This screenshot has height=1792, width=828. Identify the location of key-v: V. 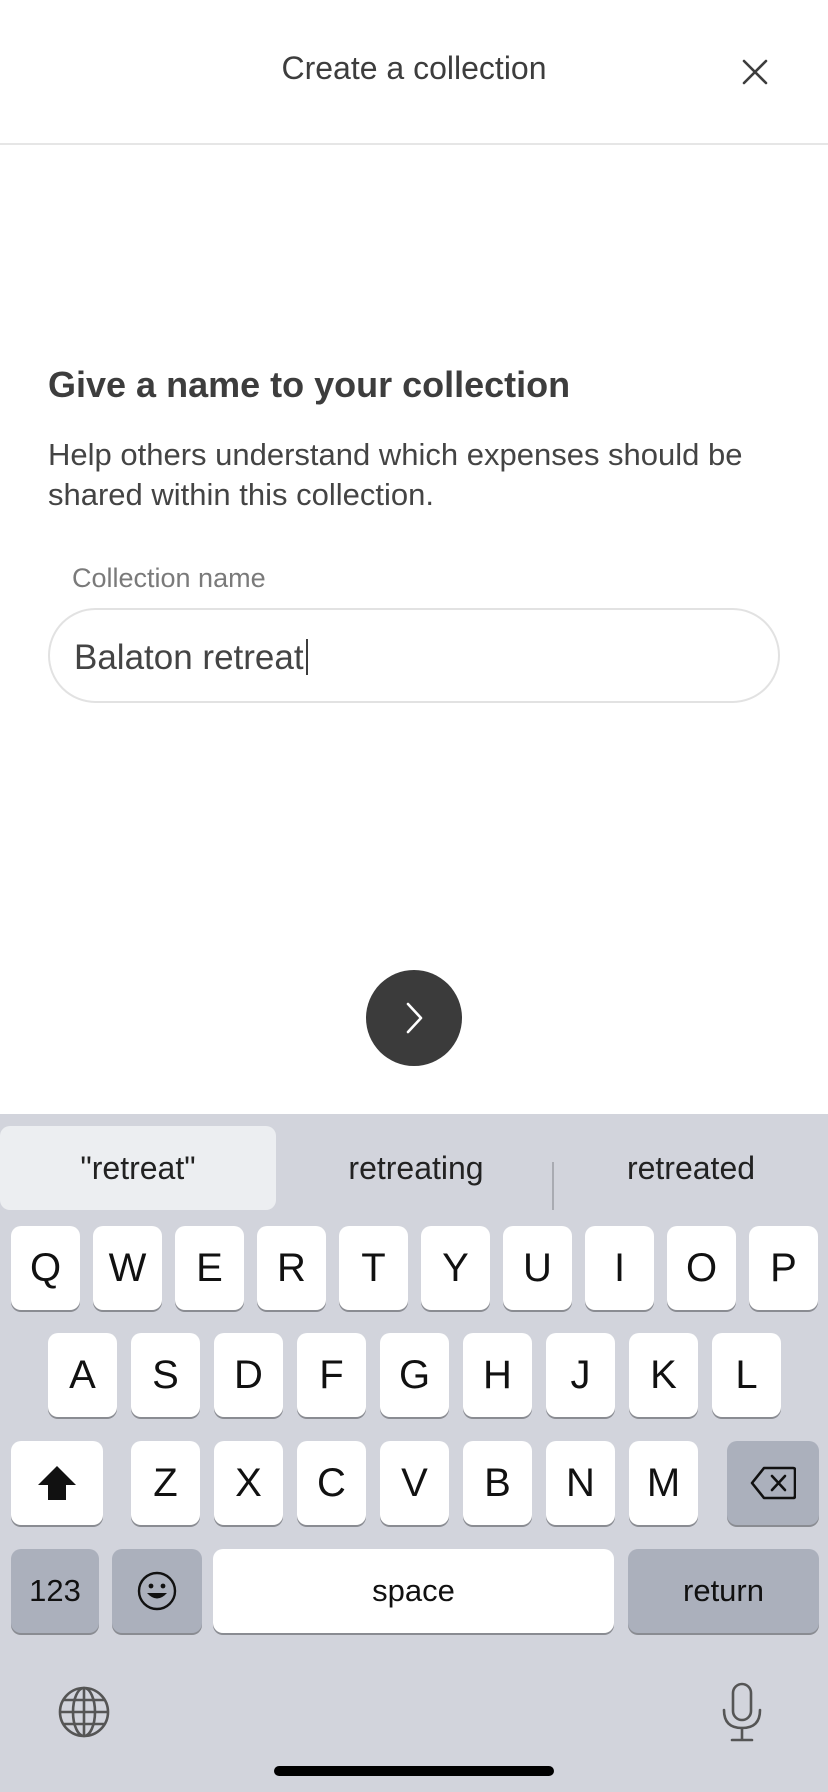
(414, 1483).